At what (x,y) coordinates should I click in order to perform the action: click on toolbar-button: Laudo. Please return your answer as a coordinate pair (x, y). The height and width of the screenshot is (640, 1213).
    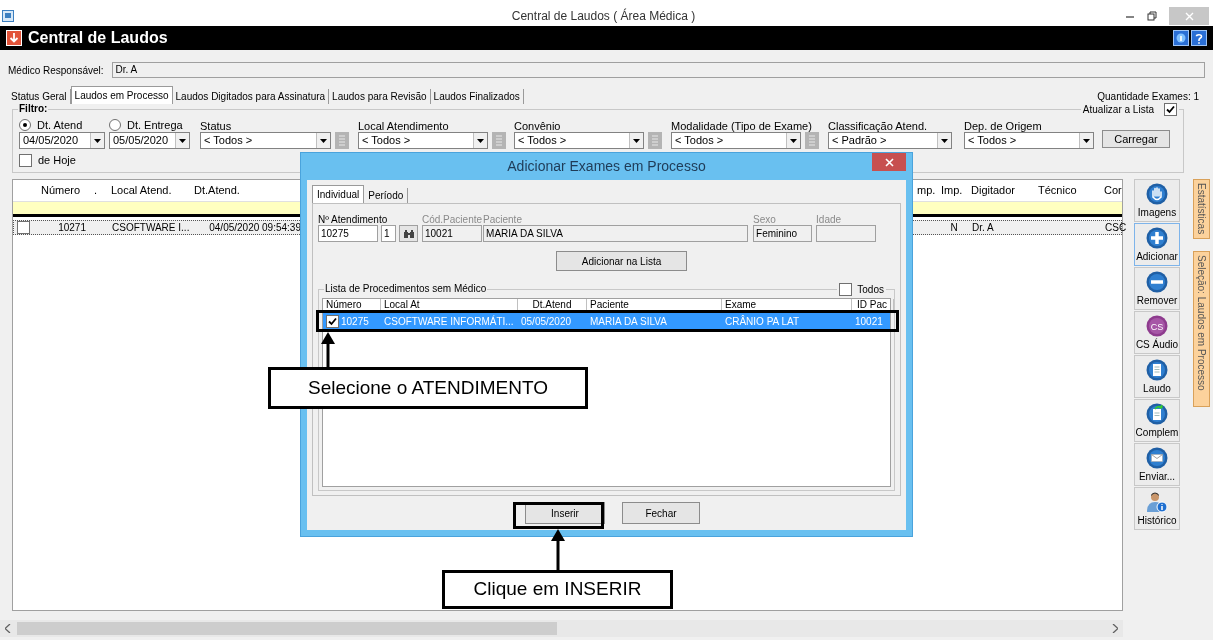
    Looking at the image, I should click on (1157, 376).